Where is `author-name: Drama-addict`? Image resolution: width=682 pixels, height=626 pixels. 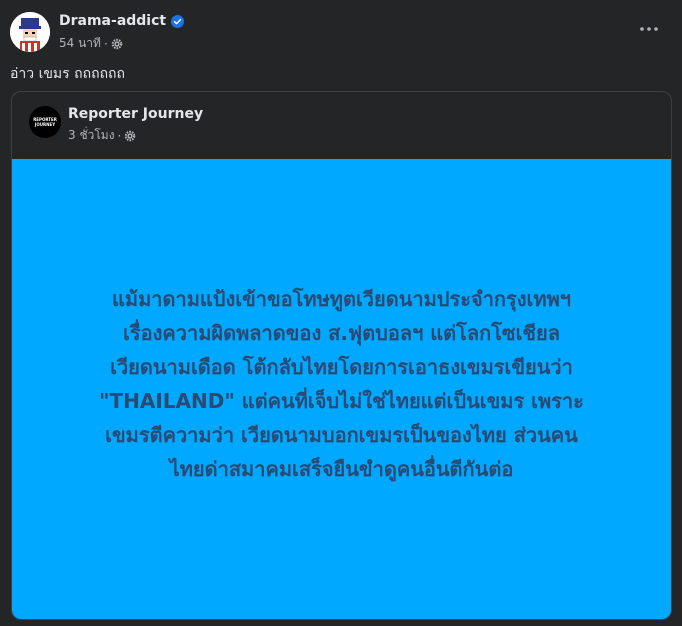
author-name: Drama-addict is located at coordinates (112, 21).